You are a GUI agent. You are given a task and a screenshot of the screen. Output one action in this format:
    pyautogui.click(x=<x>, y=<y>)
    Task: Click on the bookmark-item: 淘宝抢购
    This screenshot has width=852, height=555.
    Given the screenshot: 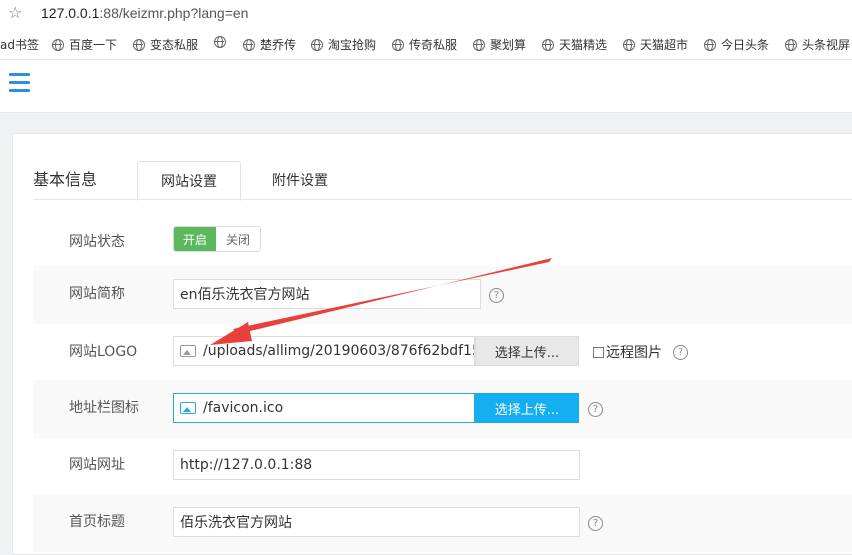 What is the action you would take?
    pyautogui.click(x=343, y=44)
    